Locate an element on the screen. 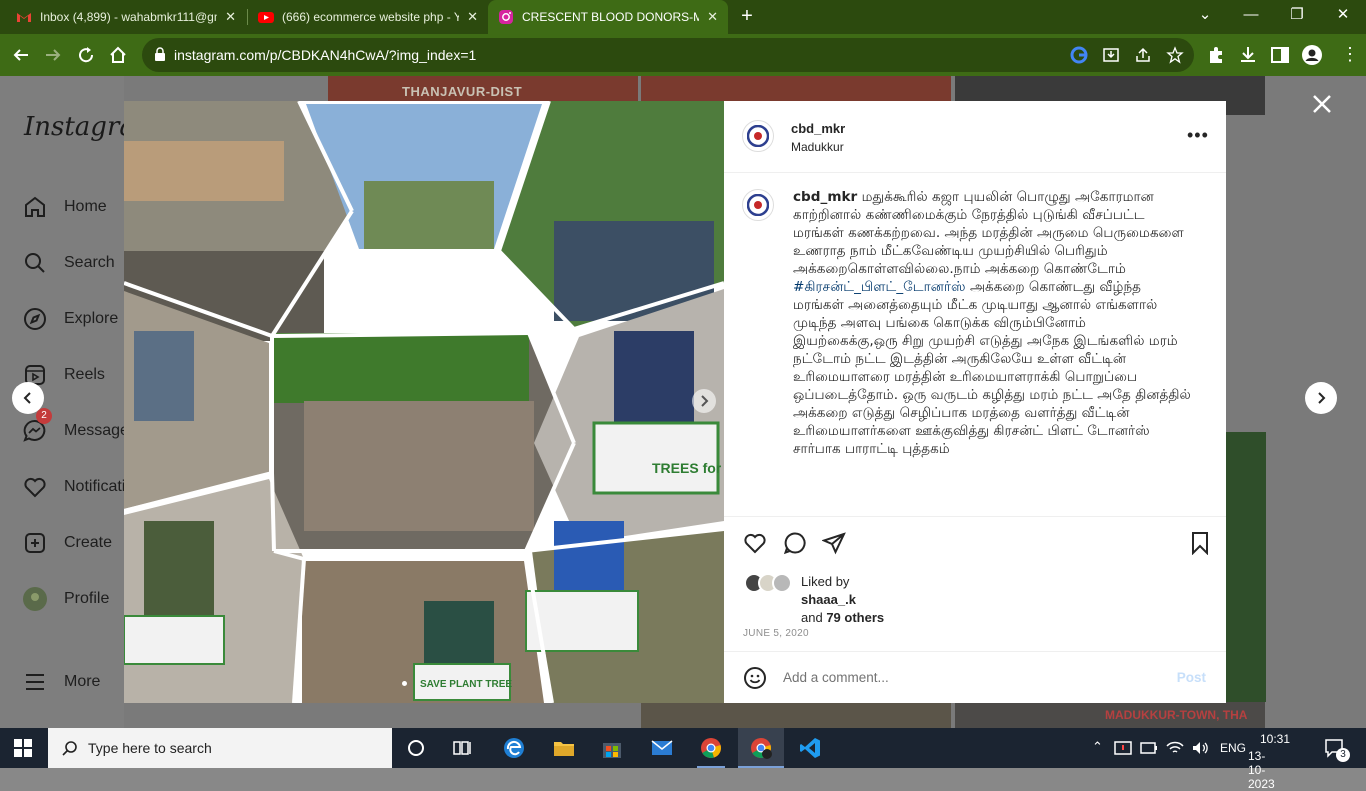  caption-hashtag: #கிரசன்ட்_பிளட்_டோனர்ஸ் is located at coordinates (879, 287).